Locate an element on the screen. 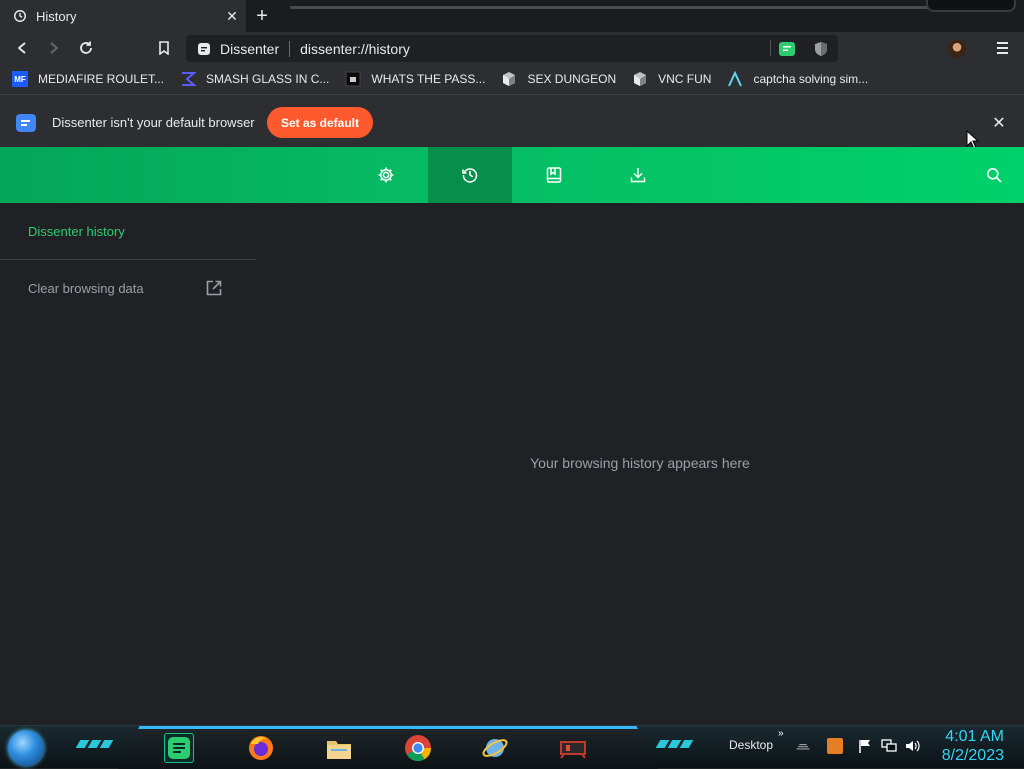  nav-bookmarks is located at coordinates (554, 175).